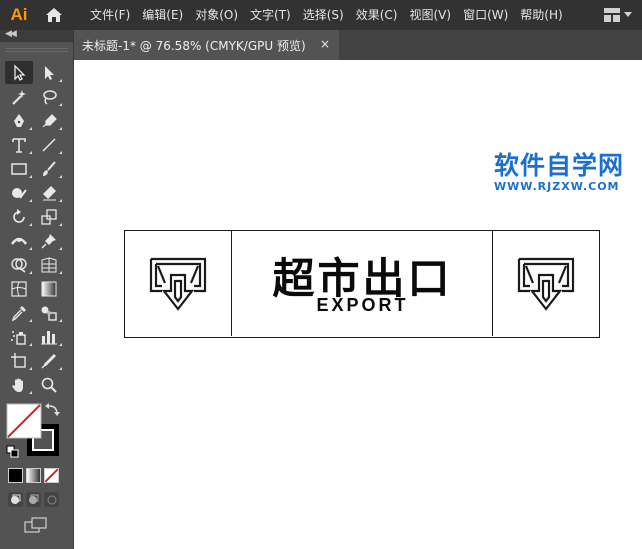 The image size is (642, 549). I want to click on menu-type: 文字(T), so click(270, 15).